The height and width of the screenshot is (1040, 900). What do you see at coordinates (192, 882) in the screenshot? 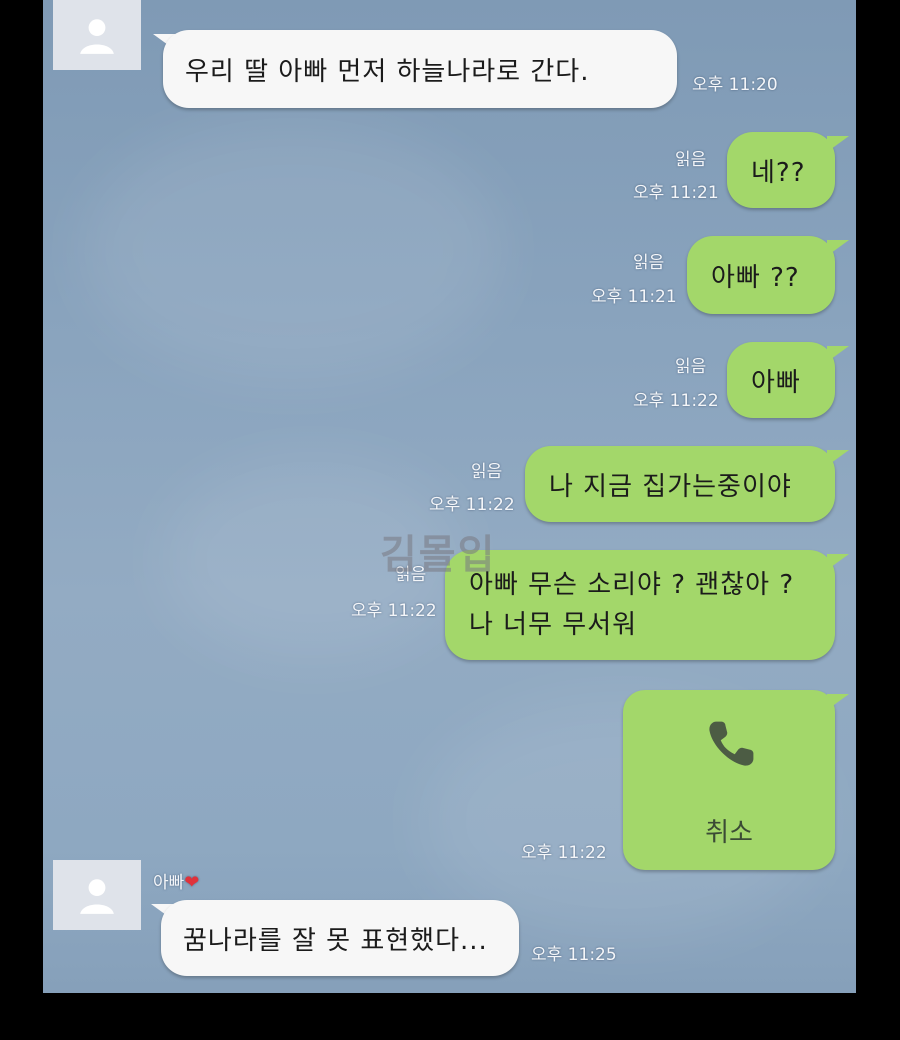
I see `heart-icon: ❤` at bounding box center [192, 882].